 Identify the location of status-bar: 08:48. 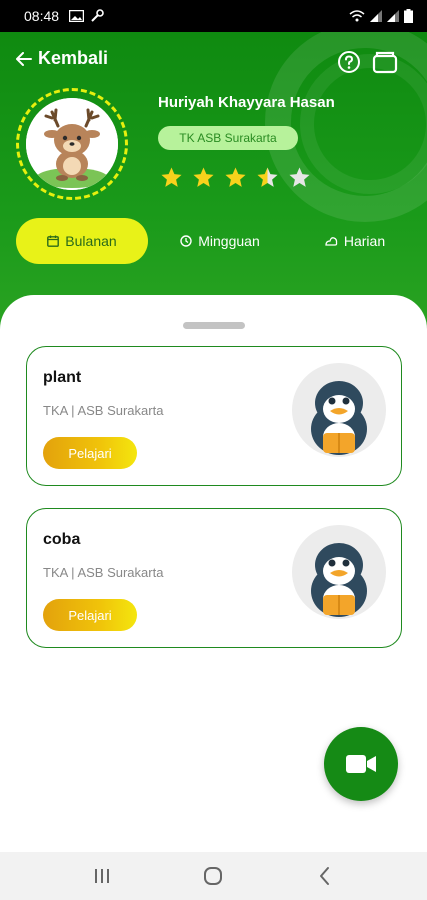
(213, 16).